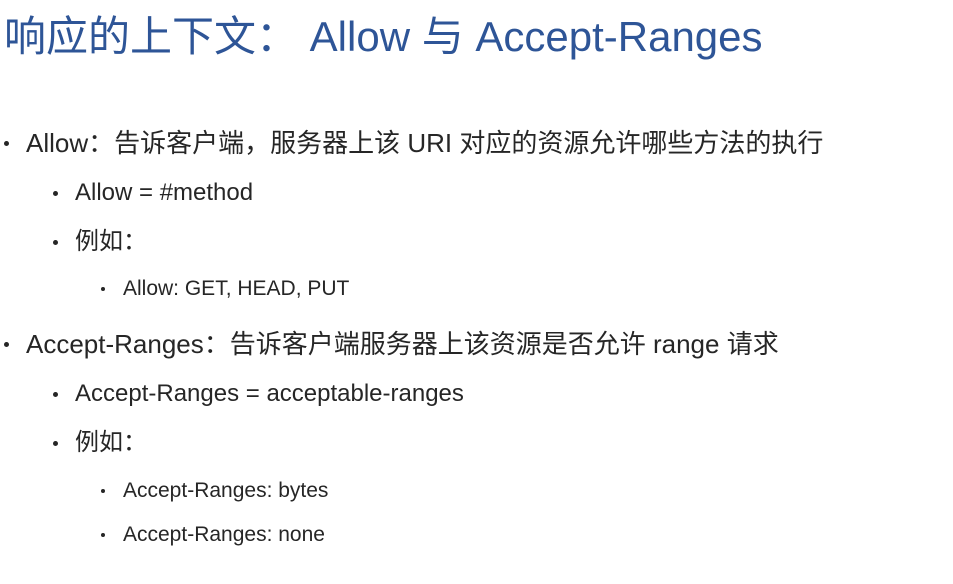 The height and width of the screenshot is (584, 953). I want to click on bullet-accept-ranges-example-none: Accept-Ranges: none, so click(213, 535).